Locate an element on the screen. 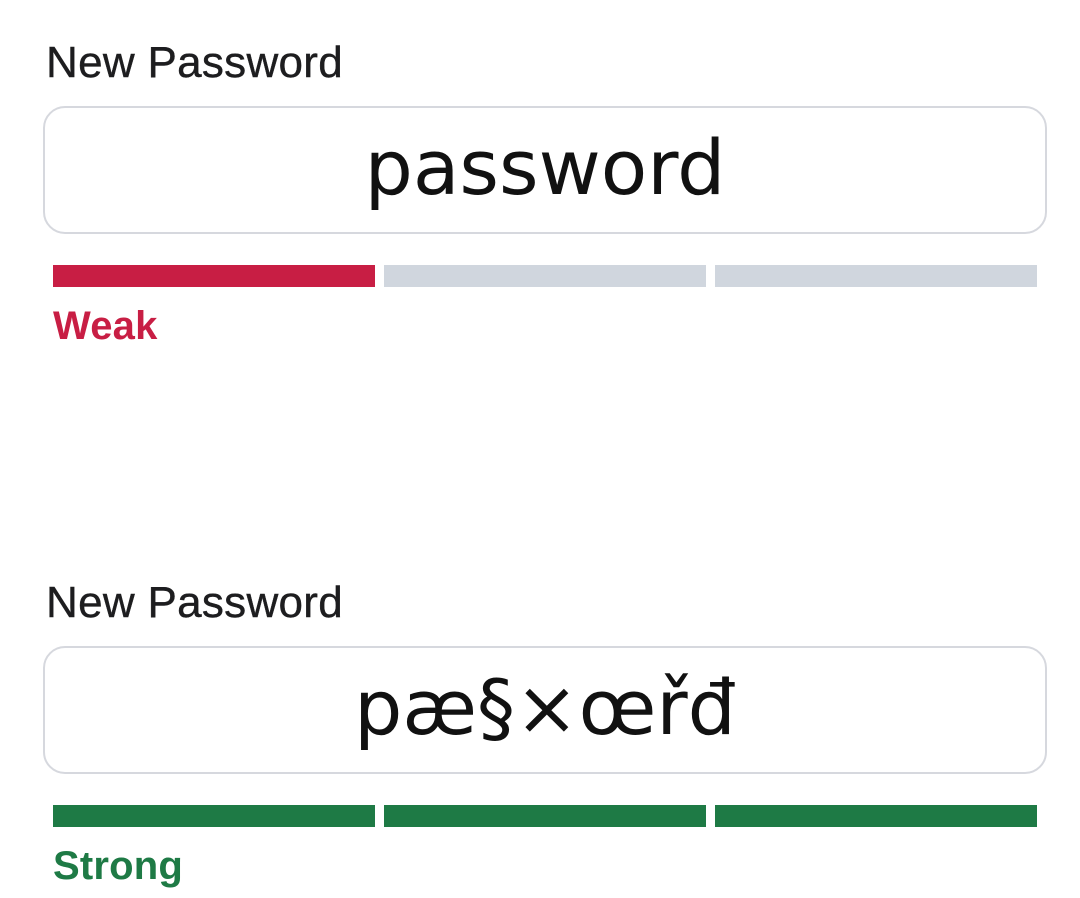 The width and height of the screenshot is (1080, 898). strength-label: Strong is located at coordinates (118, 866).